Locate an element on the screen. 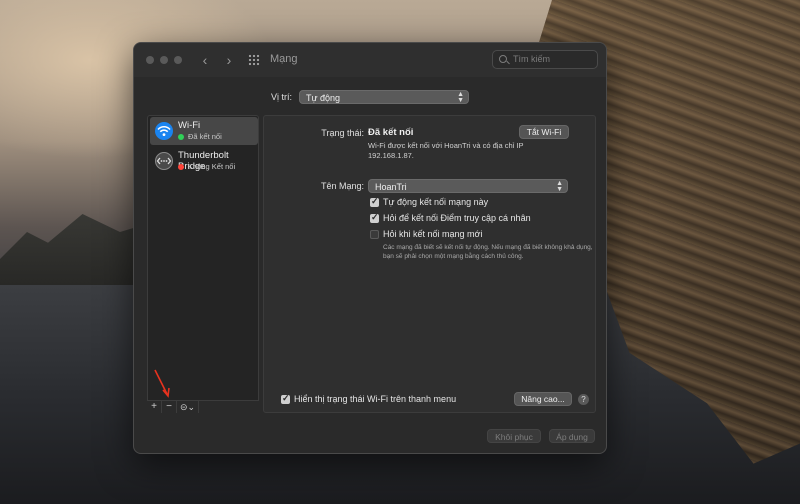  search-icon is located at coordinates (503, 59).